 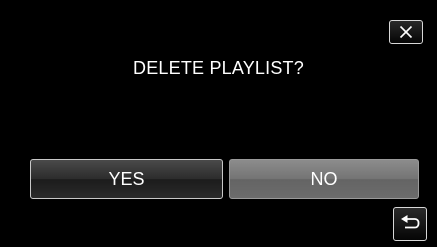 I want to click on yes-button: YES, so click(x=126, y=179).